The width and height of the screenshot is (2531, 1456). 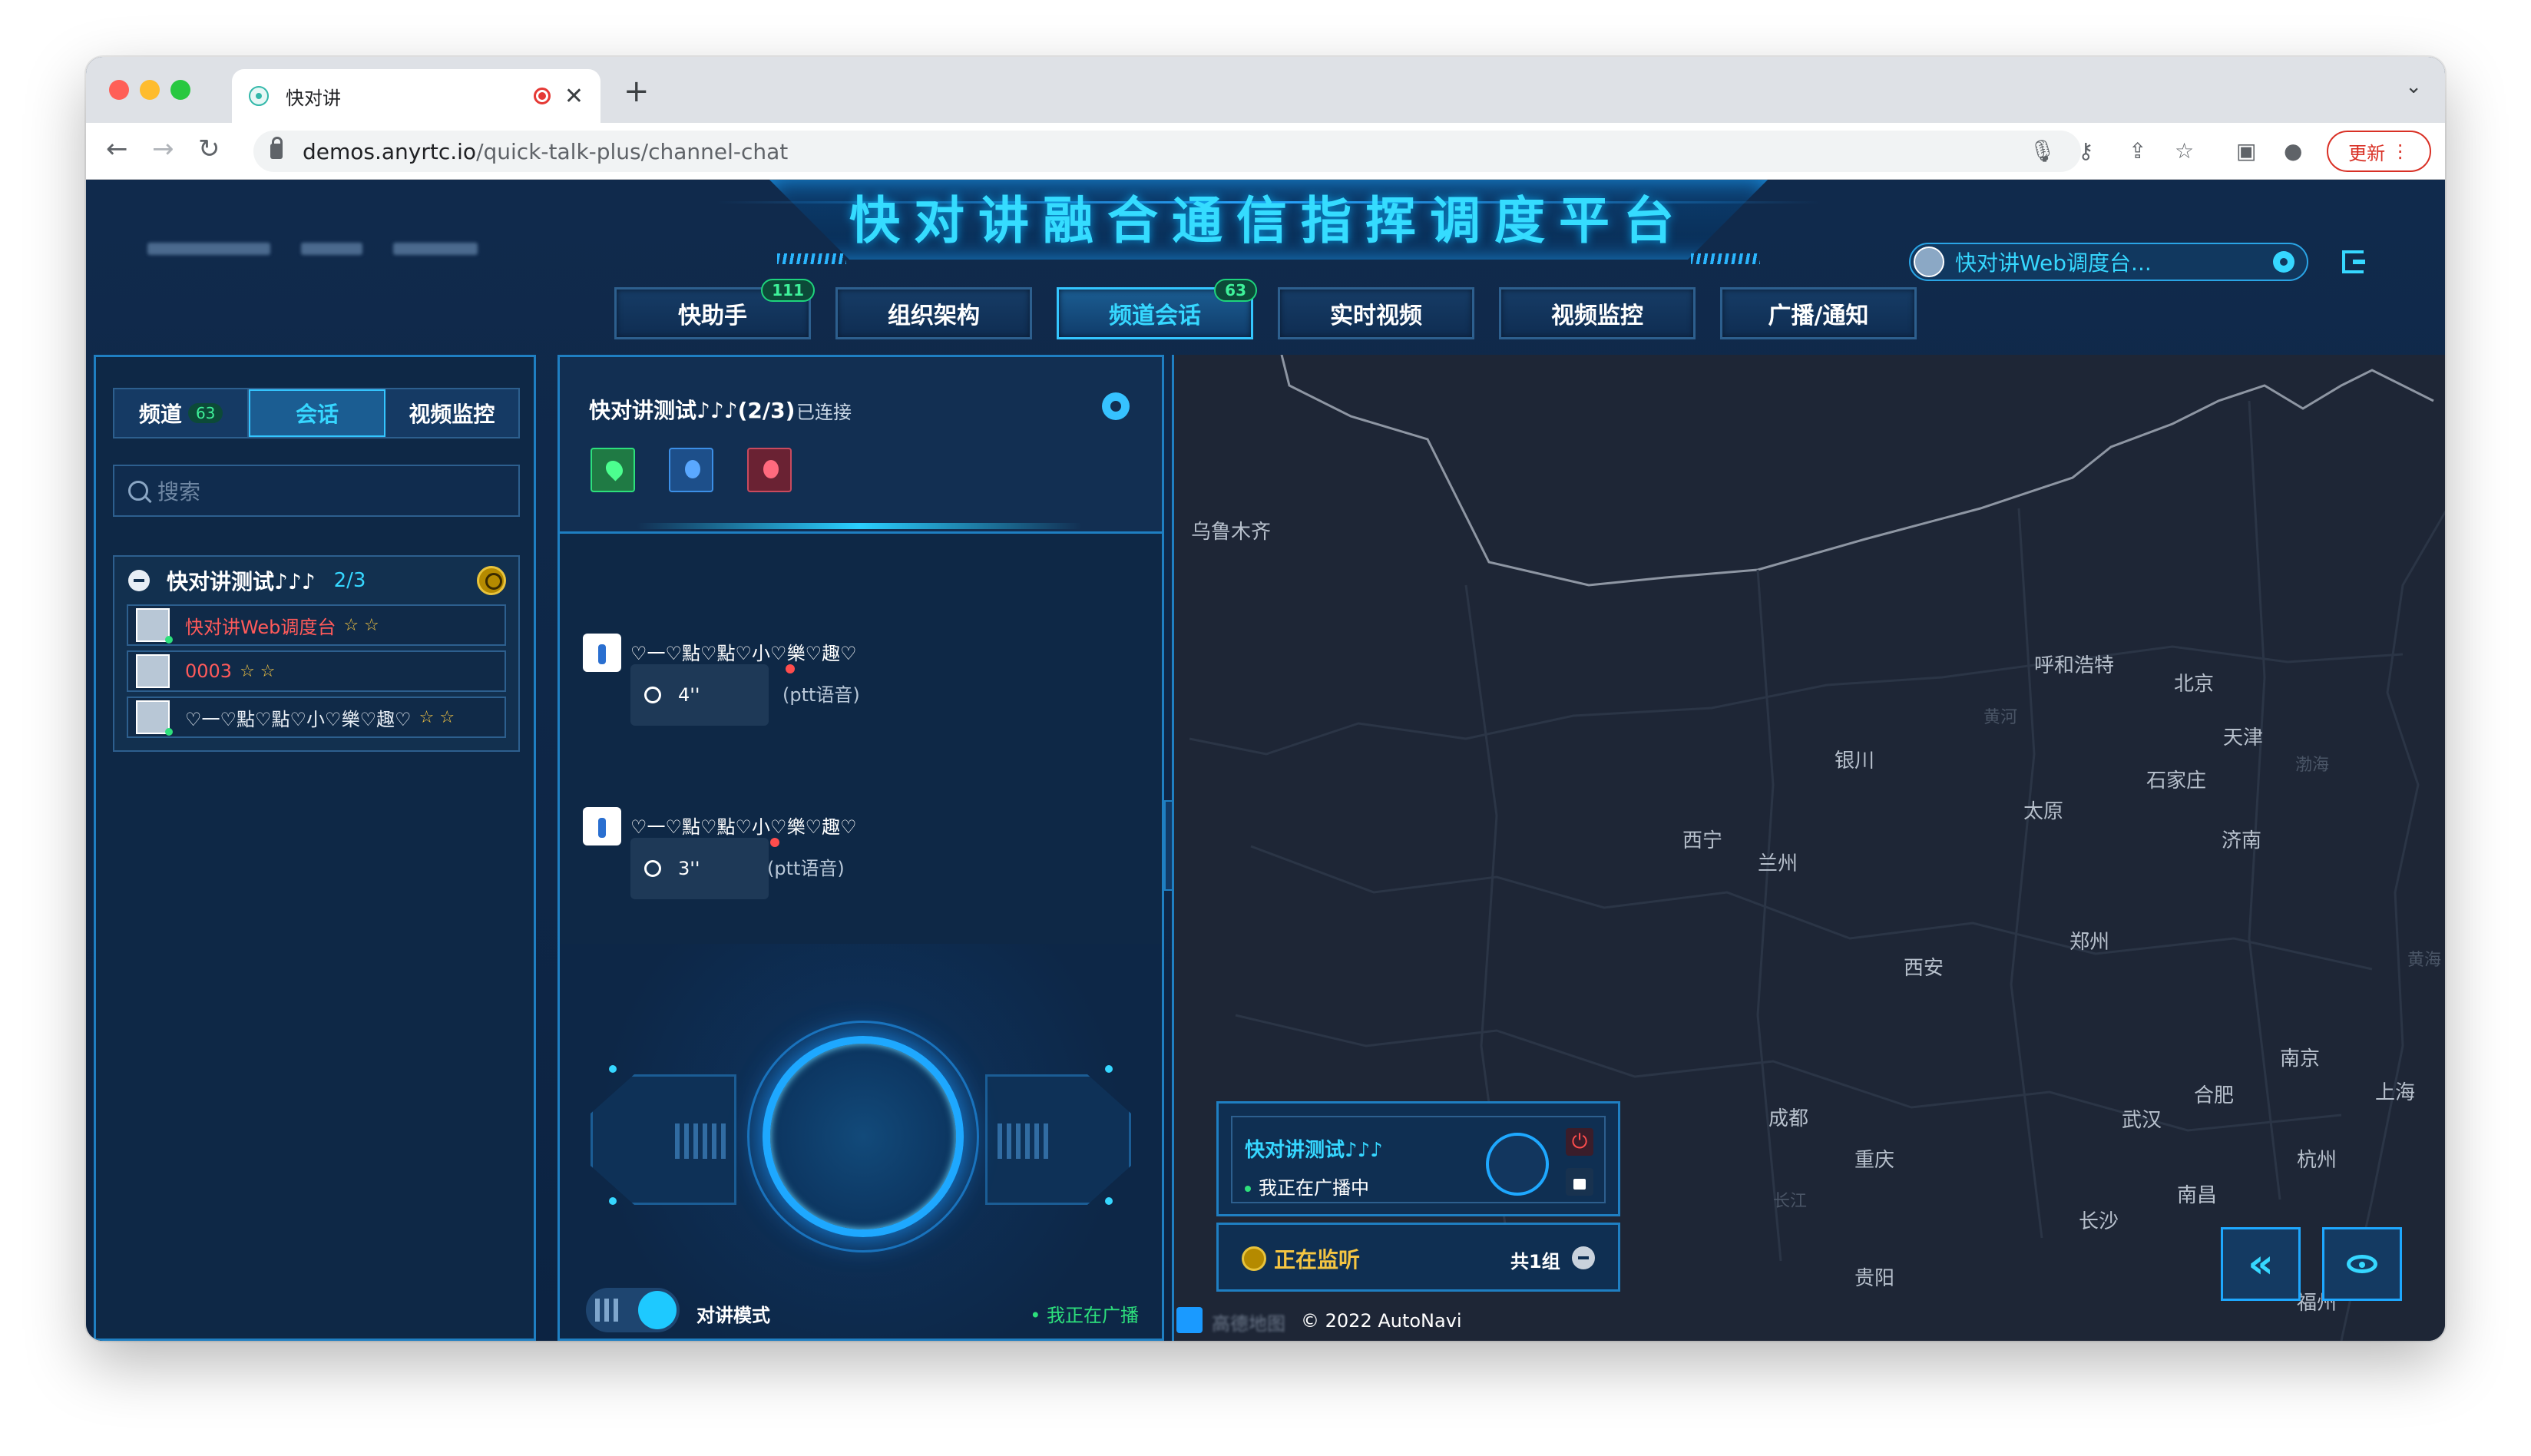 What do you see at coordinates (699, 868) in the screenshot?
I see `voice-bubble: 3''` at bounding box center [699, 868].